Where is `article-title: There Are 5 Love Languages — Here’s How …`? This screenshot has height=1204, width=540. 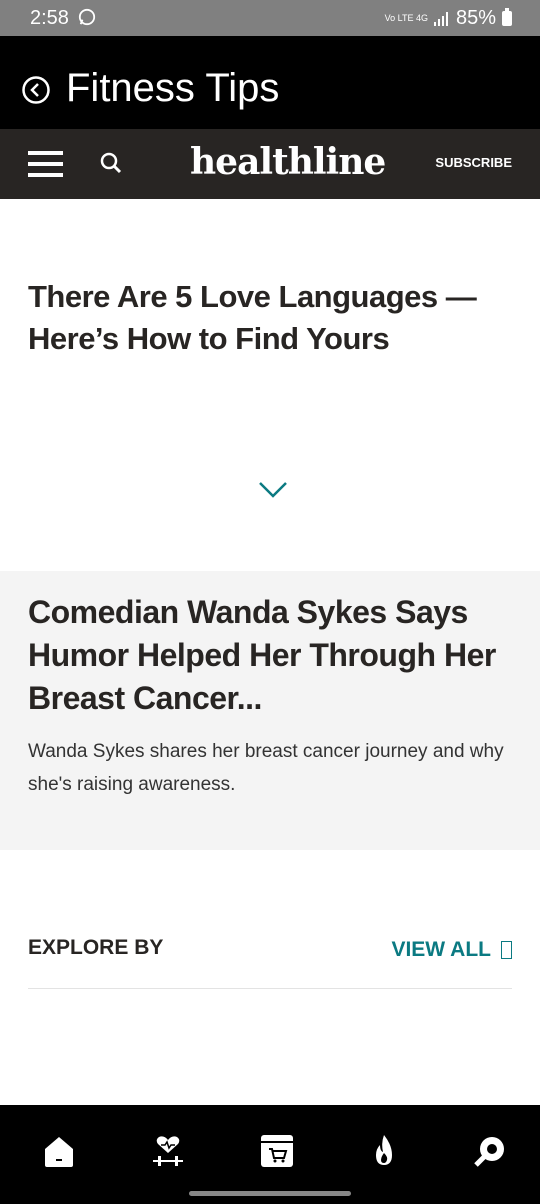 article-title: There Are 5 Love Languages — Here’s How … is located at coordinates (268, 318).